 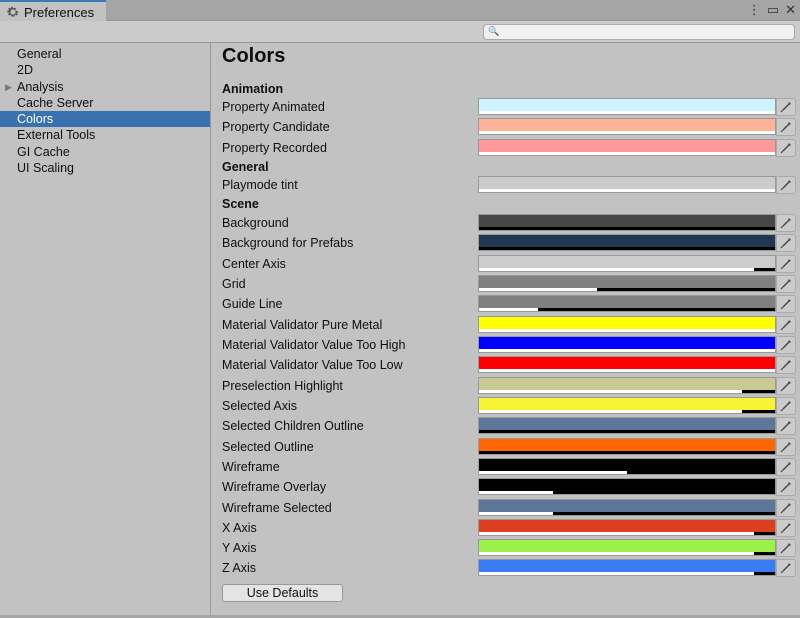 What do you see at coordinates (274, 148) in the screenshot?
I see `color-label: Property Recorded` at bounding box center [274, 148].